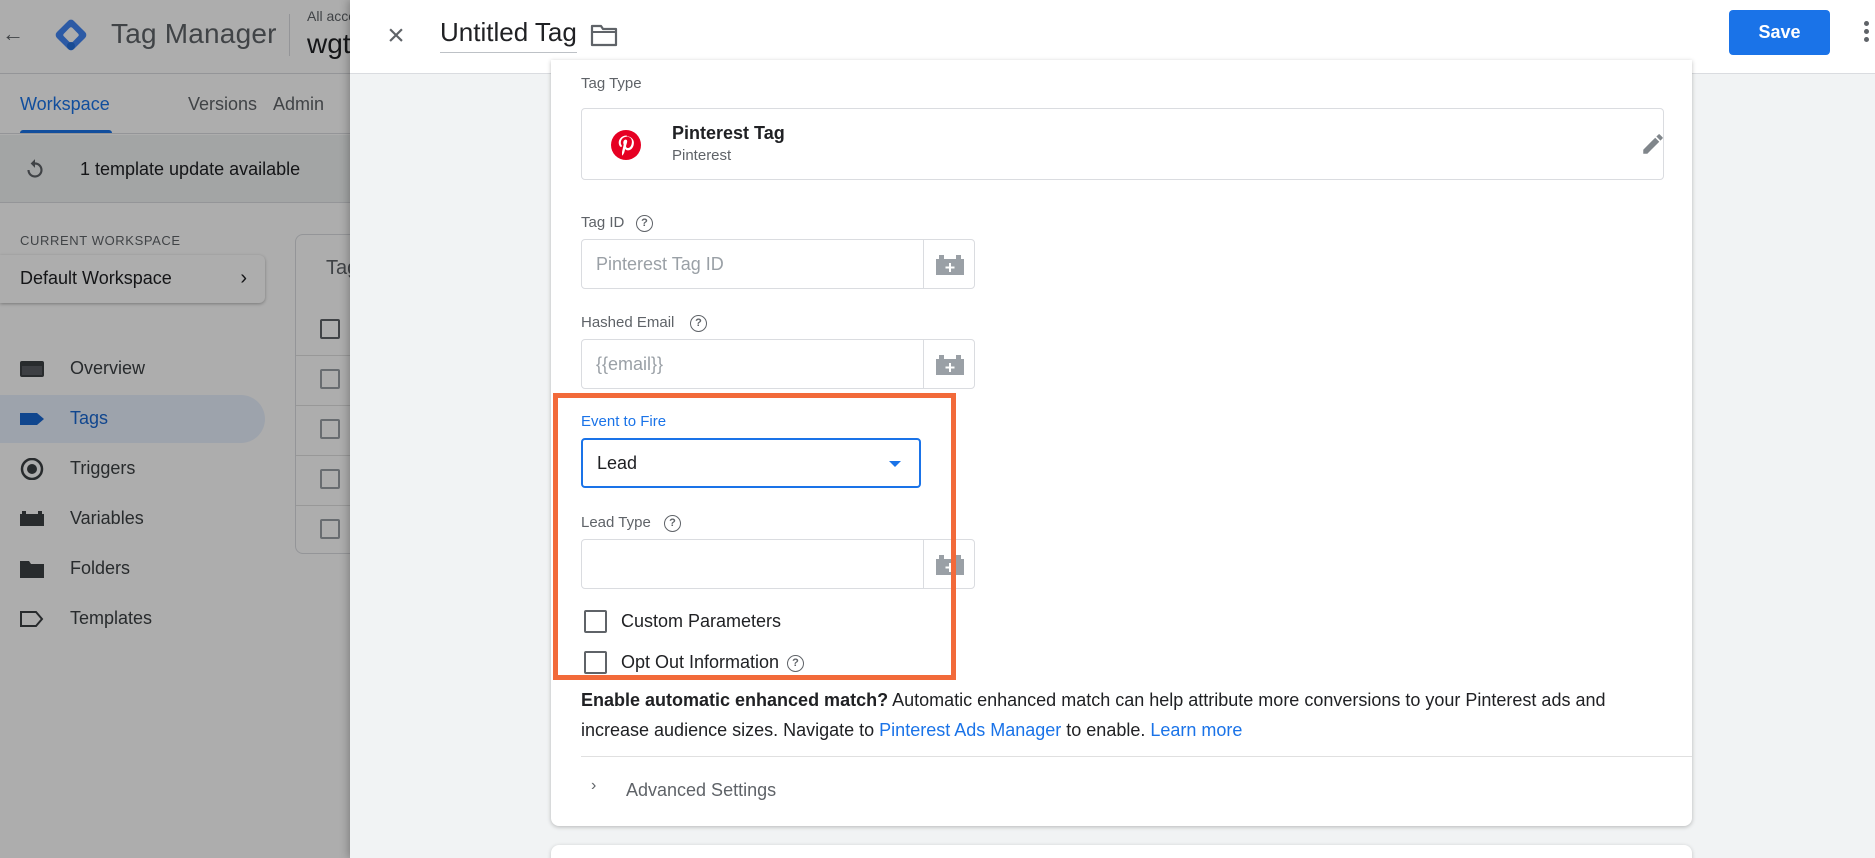  What do you see at coordinates (701, 790) in the screenshot?
I see `advanced-settings-label: Advanced Settings` at bounding box center [701, 790].